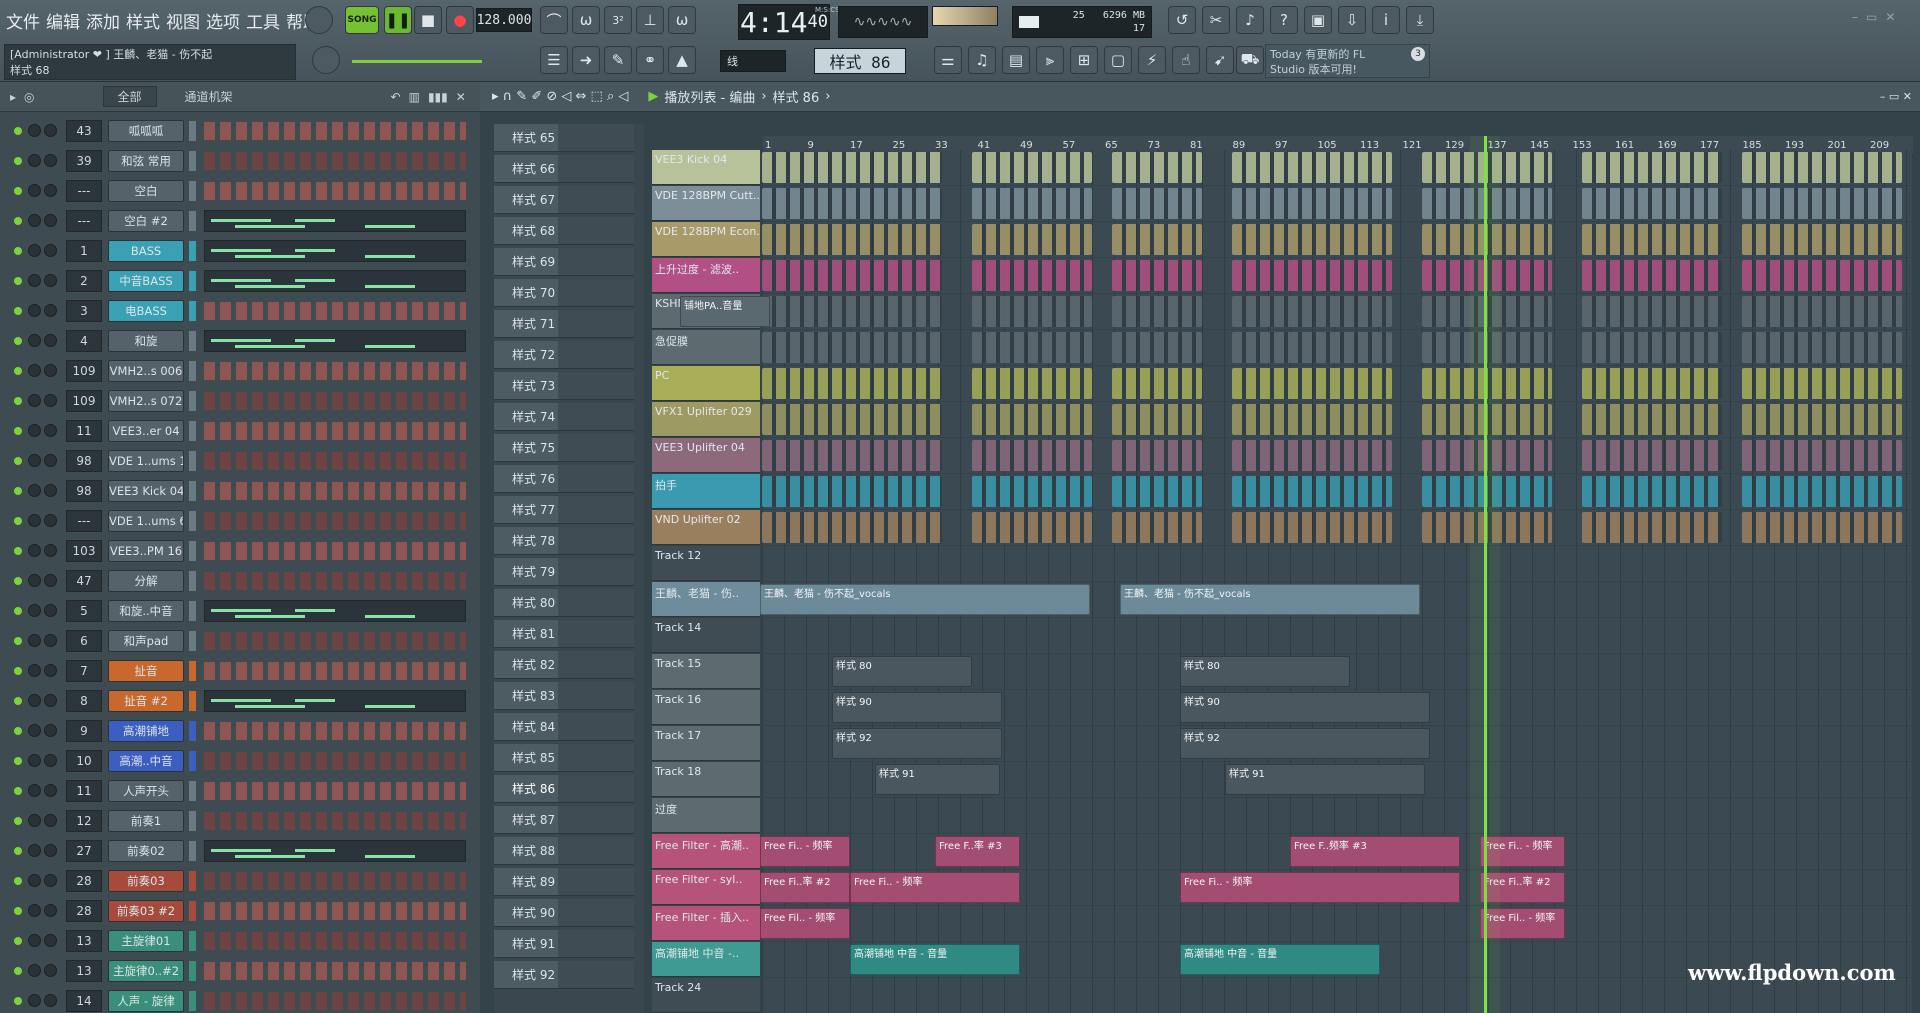  What do you see at coordinates (84, 461) in the screenshot?
I see `channel-mixer-track: 98` at bounding box center [84, 461].